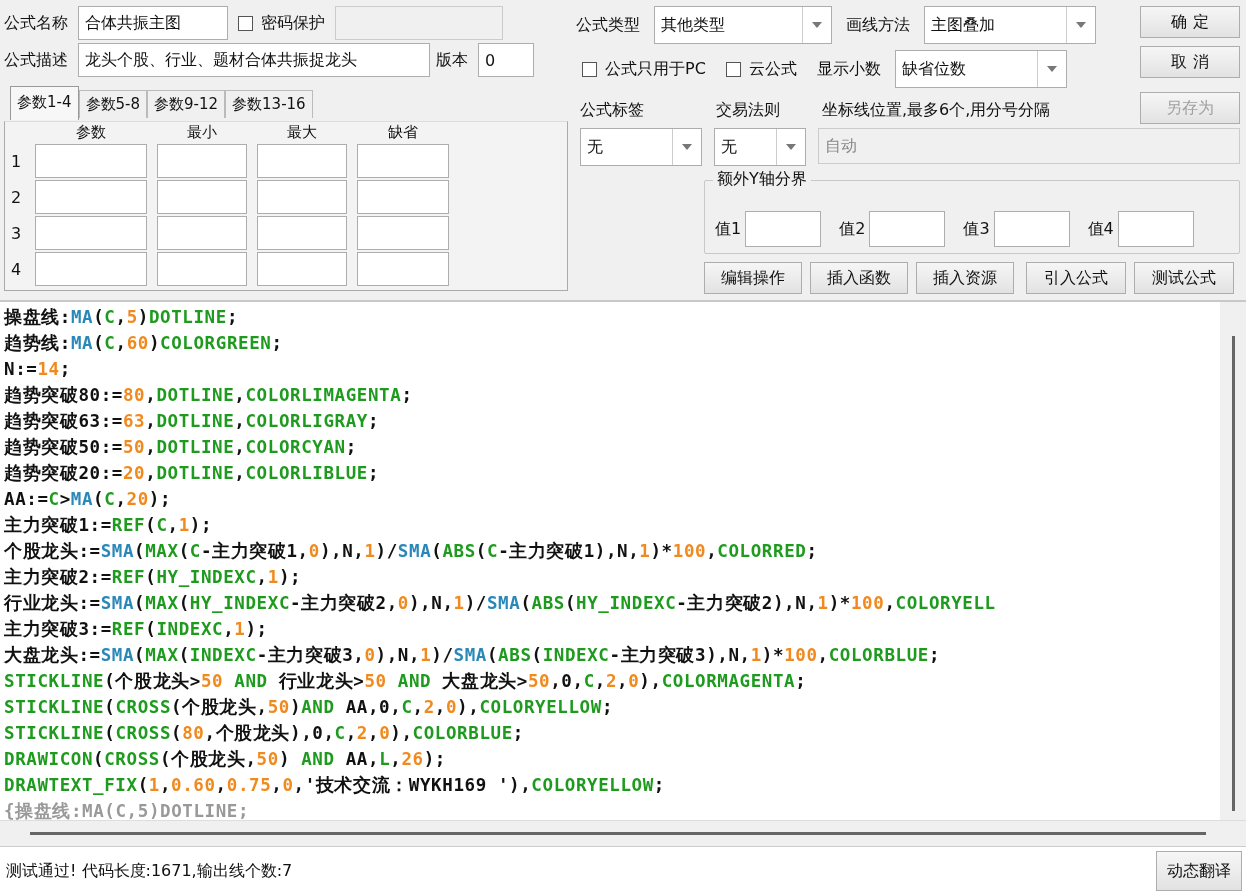  Describe the element at coordinates (309, 707) in the screenshot. I see `code-line: STICKLINE(CROSS(个股龙头,50)AND AA,0,C,2,0),COLORYELLOW;` at that location.